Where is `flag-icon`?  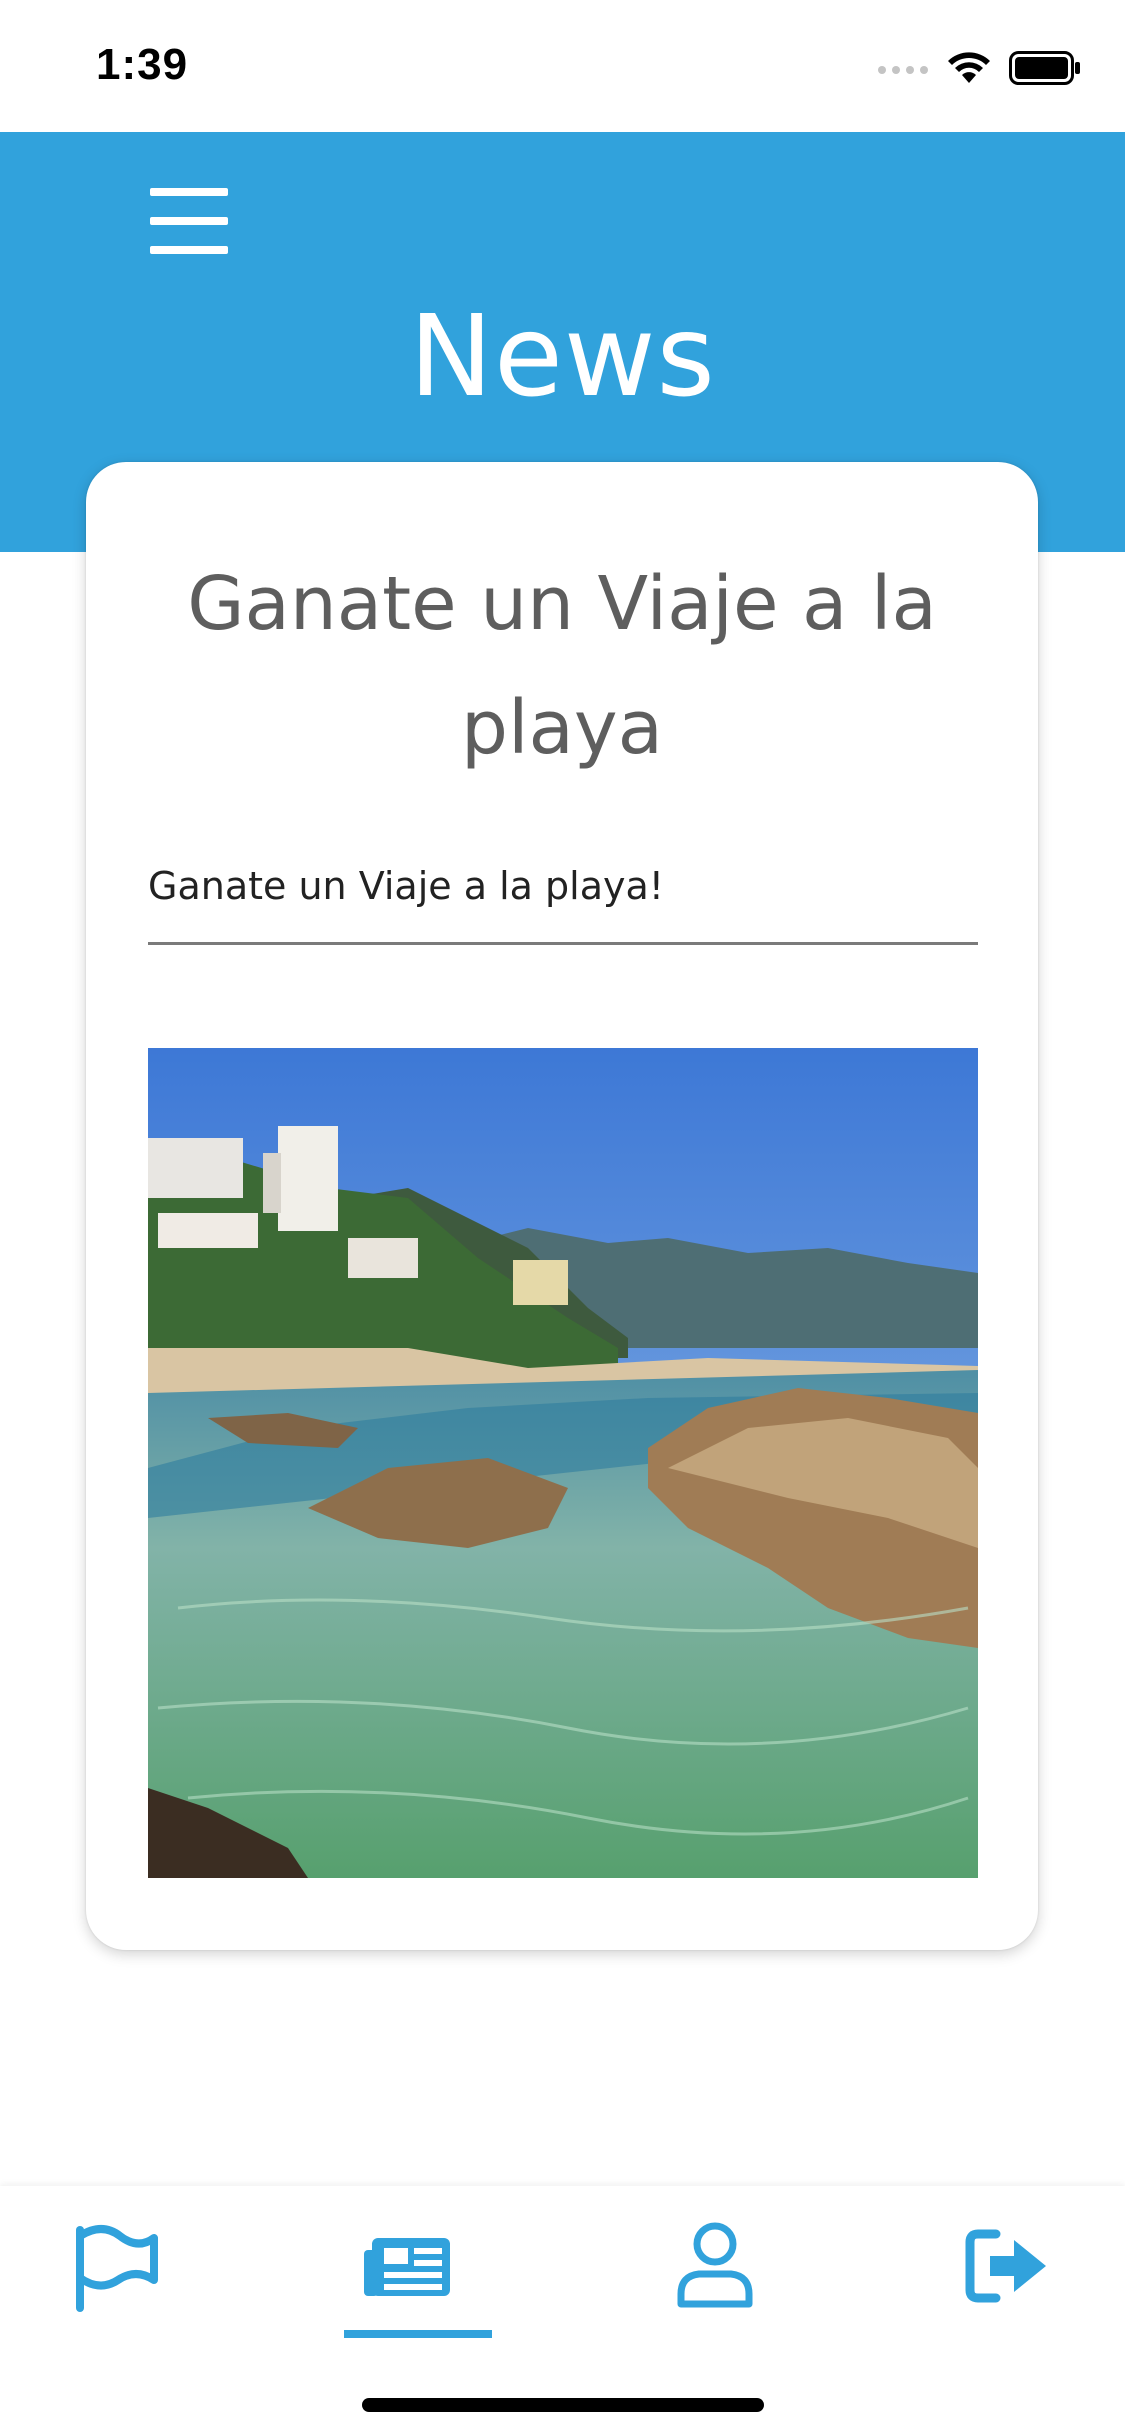 flag-icon is located at coordinates (117, 2268).